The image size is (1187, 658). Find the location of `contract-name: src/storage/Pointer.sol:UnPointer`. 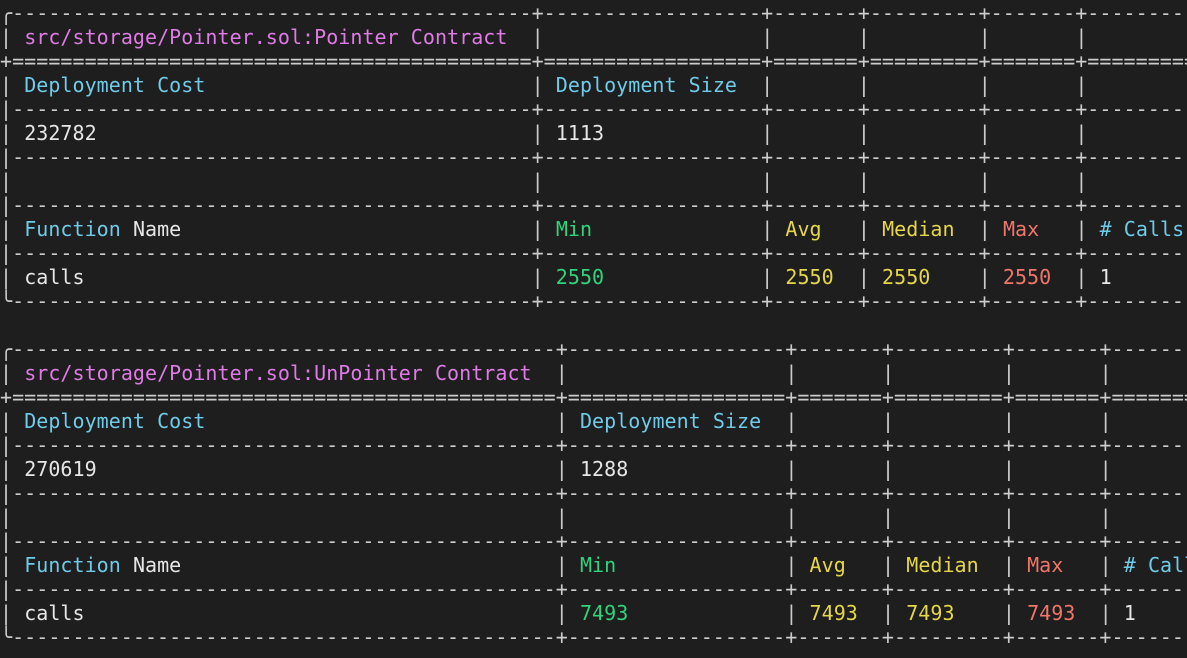

contract-name: src/storage/Pointer.sol:UnPointer is located at coordinates (223, 373).